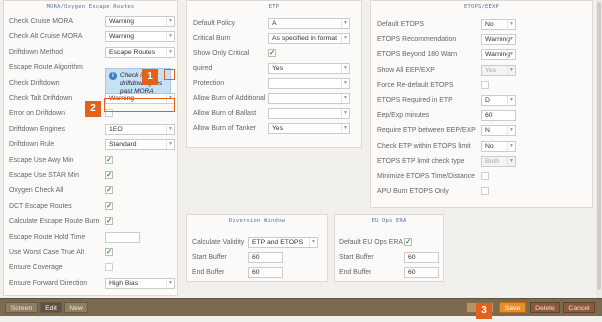  Describe the element at coordinates (309, 68) in the screenshot. I see `etp-quired-select: Yes ▼` at that location.